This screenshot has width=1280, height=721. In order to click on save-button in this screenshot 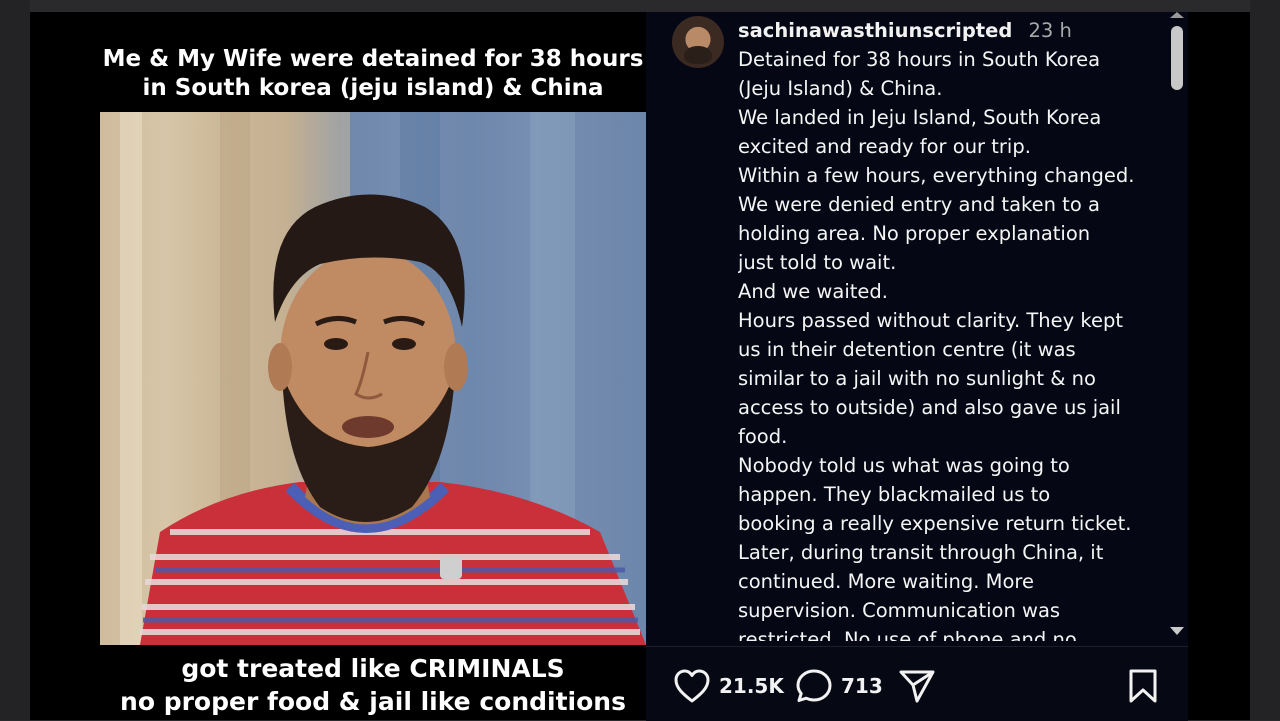, I will do `click(1143, 686)`.